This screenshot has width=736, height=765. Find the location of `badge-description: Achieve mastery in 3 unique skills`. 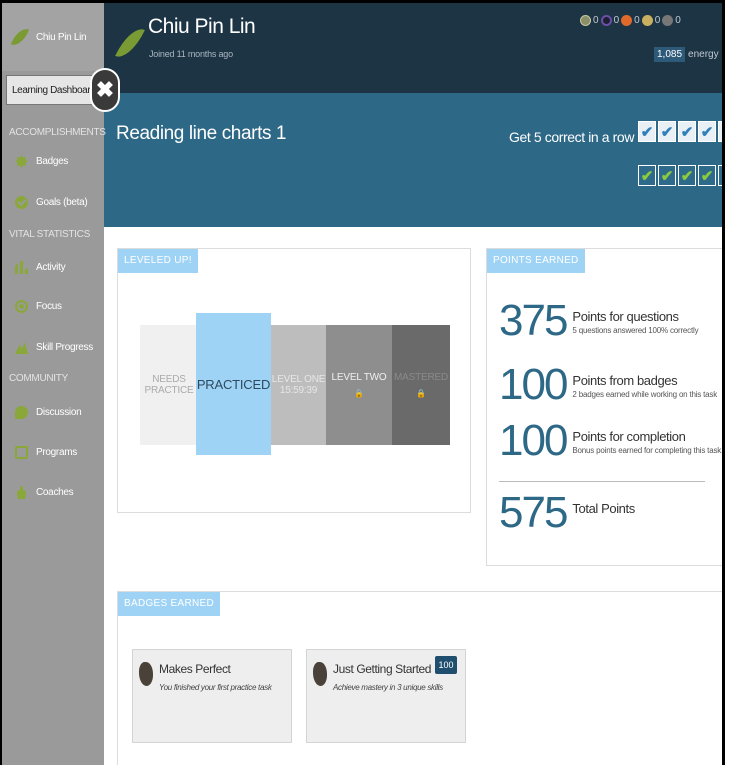

badge-description: Achieve mastery in 3 unique skills is located at coordinates (388, 687).